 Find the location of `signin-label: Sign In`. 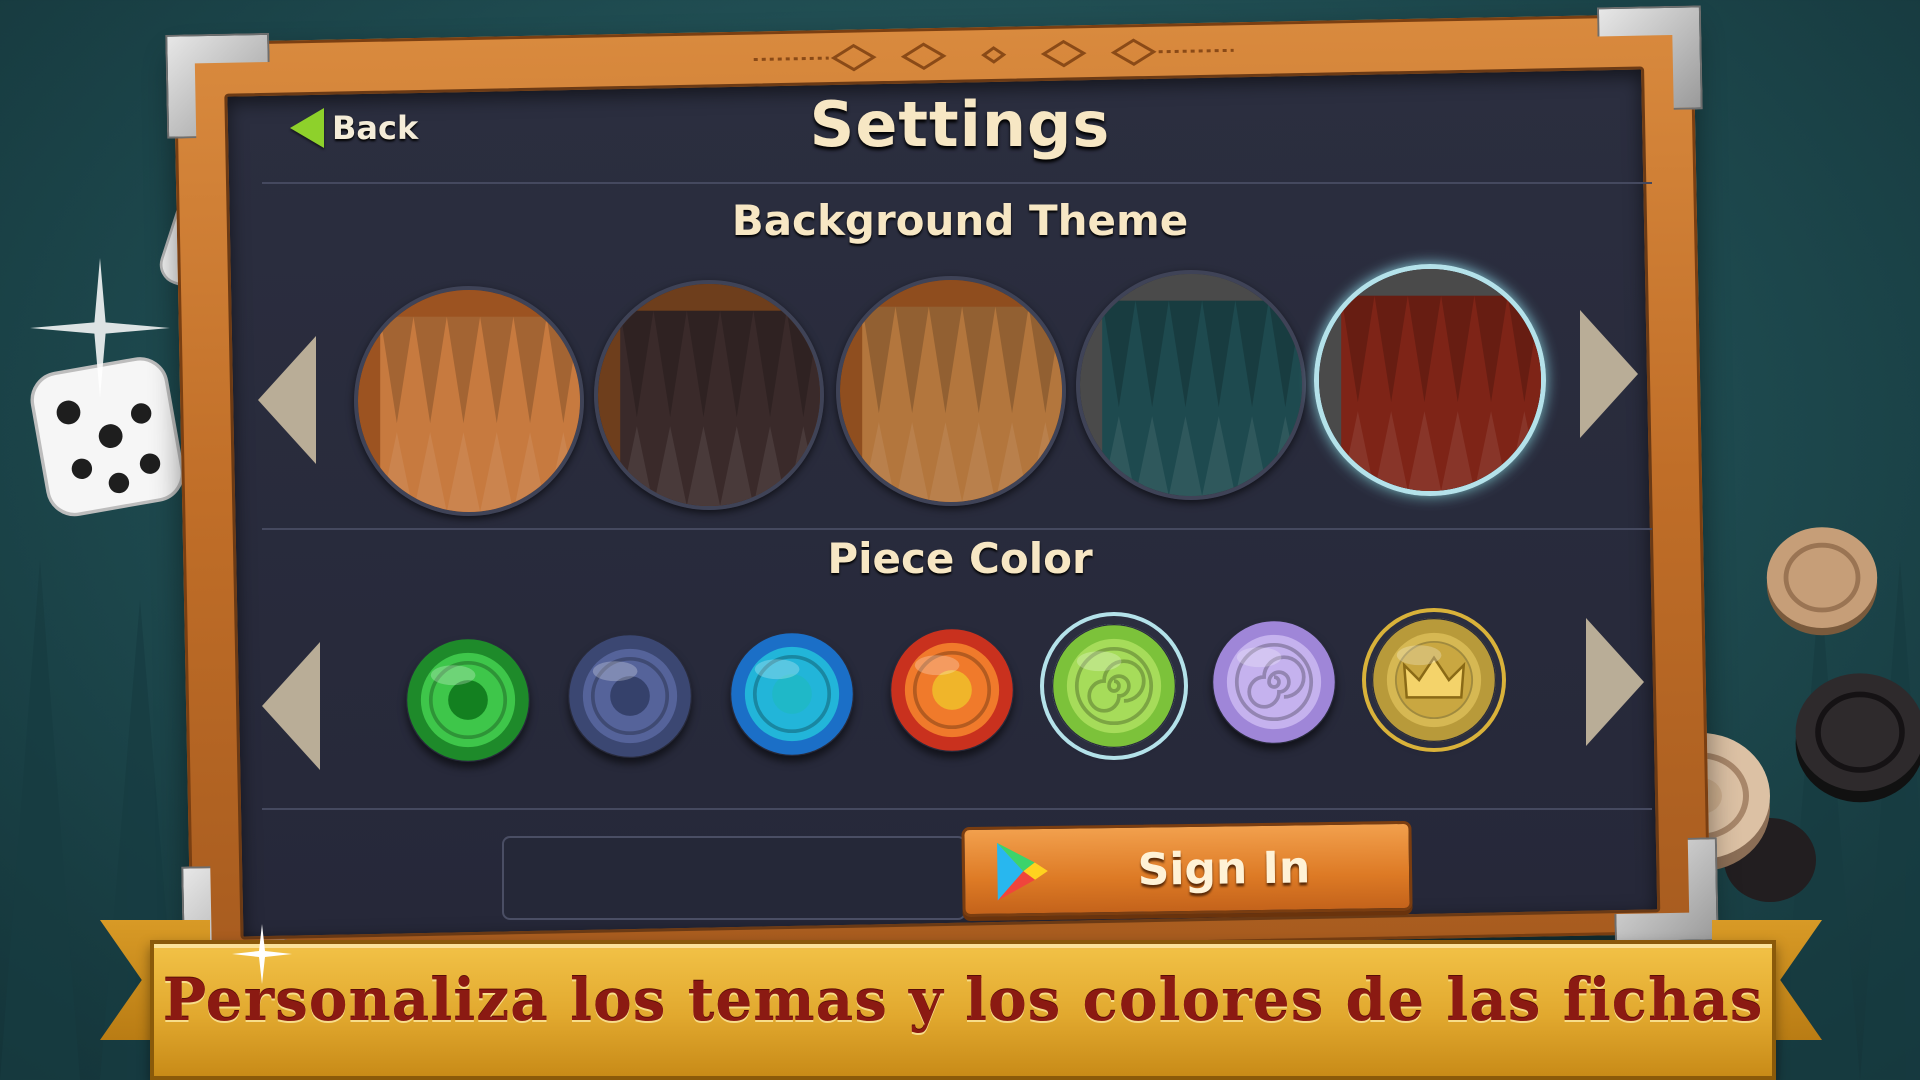

signin-label: Sign In is located at coordinates (1224, 868).